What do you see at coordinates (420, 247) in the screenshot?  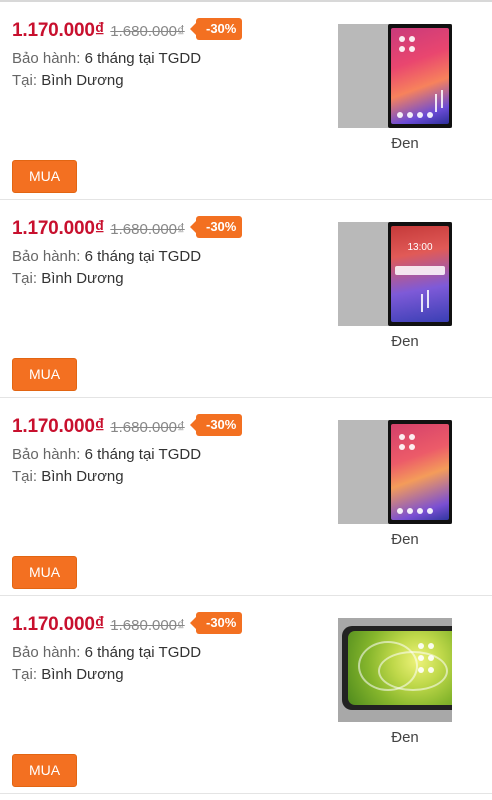 I see `lock-screen-clock: 13:00` at bounding box center [420, 247].